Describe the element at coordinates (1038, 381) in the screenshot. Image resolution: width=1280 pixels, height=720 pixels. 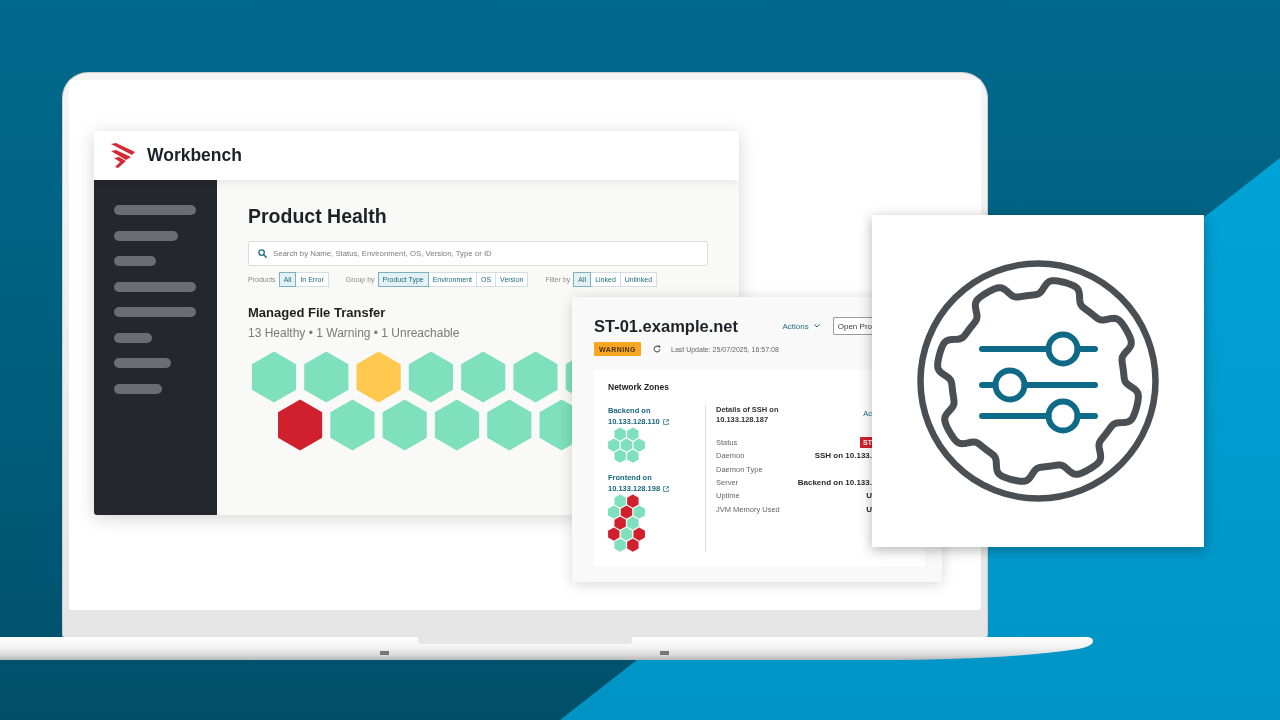
I see `gear-sliders-icon` at that location.